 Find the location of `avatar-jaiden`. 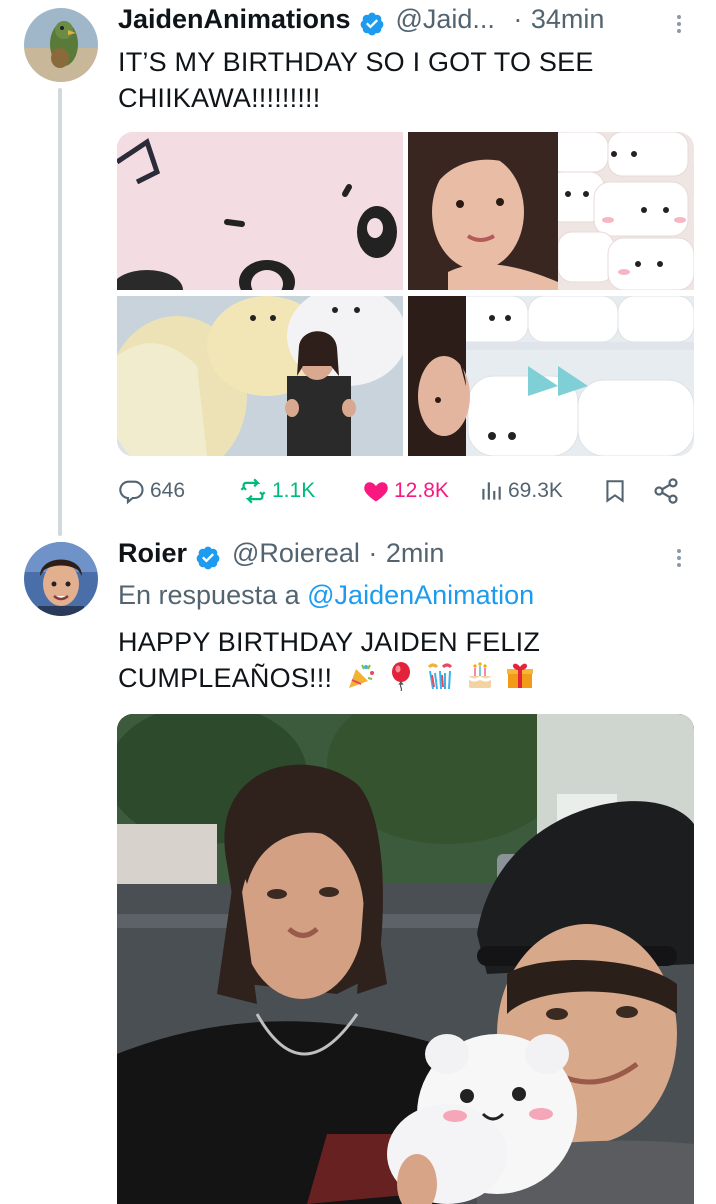

avatar-jaiden is located at coordinates (61, 45).